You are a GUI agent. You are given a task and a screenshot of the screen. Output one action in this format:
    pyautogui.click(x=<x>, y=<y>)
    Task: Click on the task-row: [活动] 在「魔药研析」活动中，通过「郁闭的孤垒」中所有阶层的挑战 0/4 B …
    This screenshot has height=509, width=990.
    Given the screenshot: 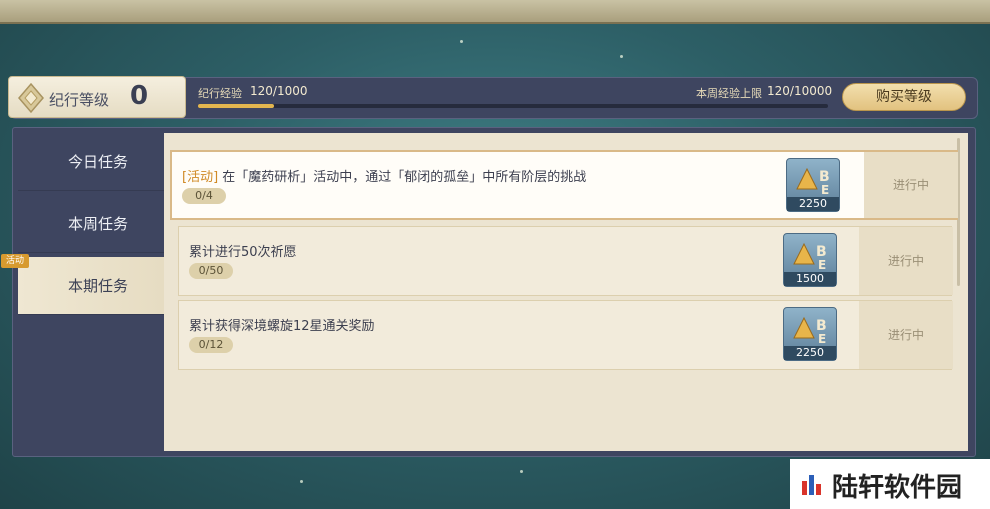 What is the action you would take?
    pyautogui.click(x=564, y=185)
    